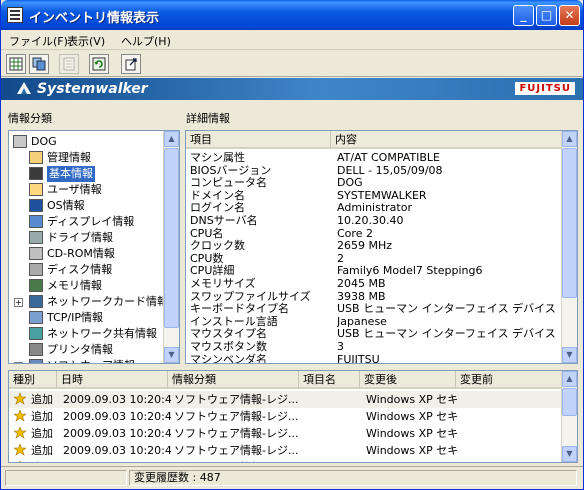  I want to click on add-star-icon, so click(20, 416).